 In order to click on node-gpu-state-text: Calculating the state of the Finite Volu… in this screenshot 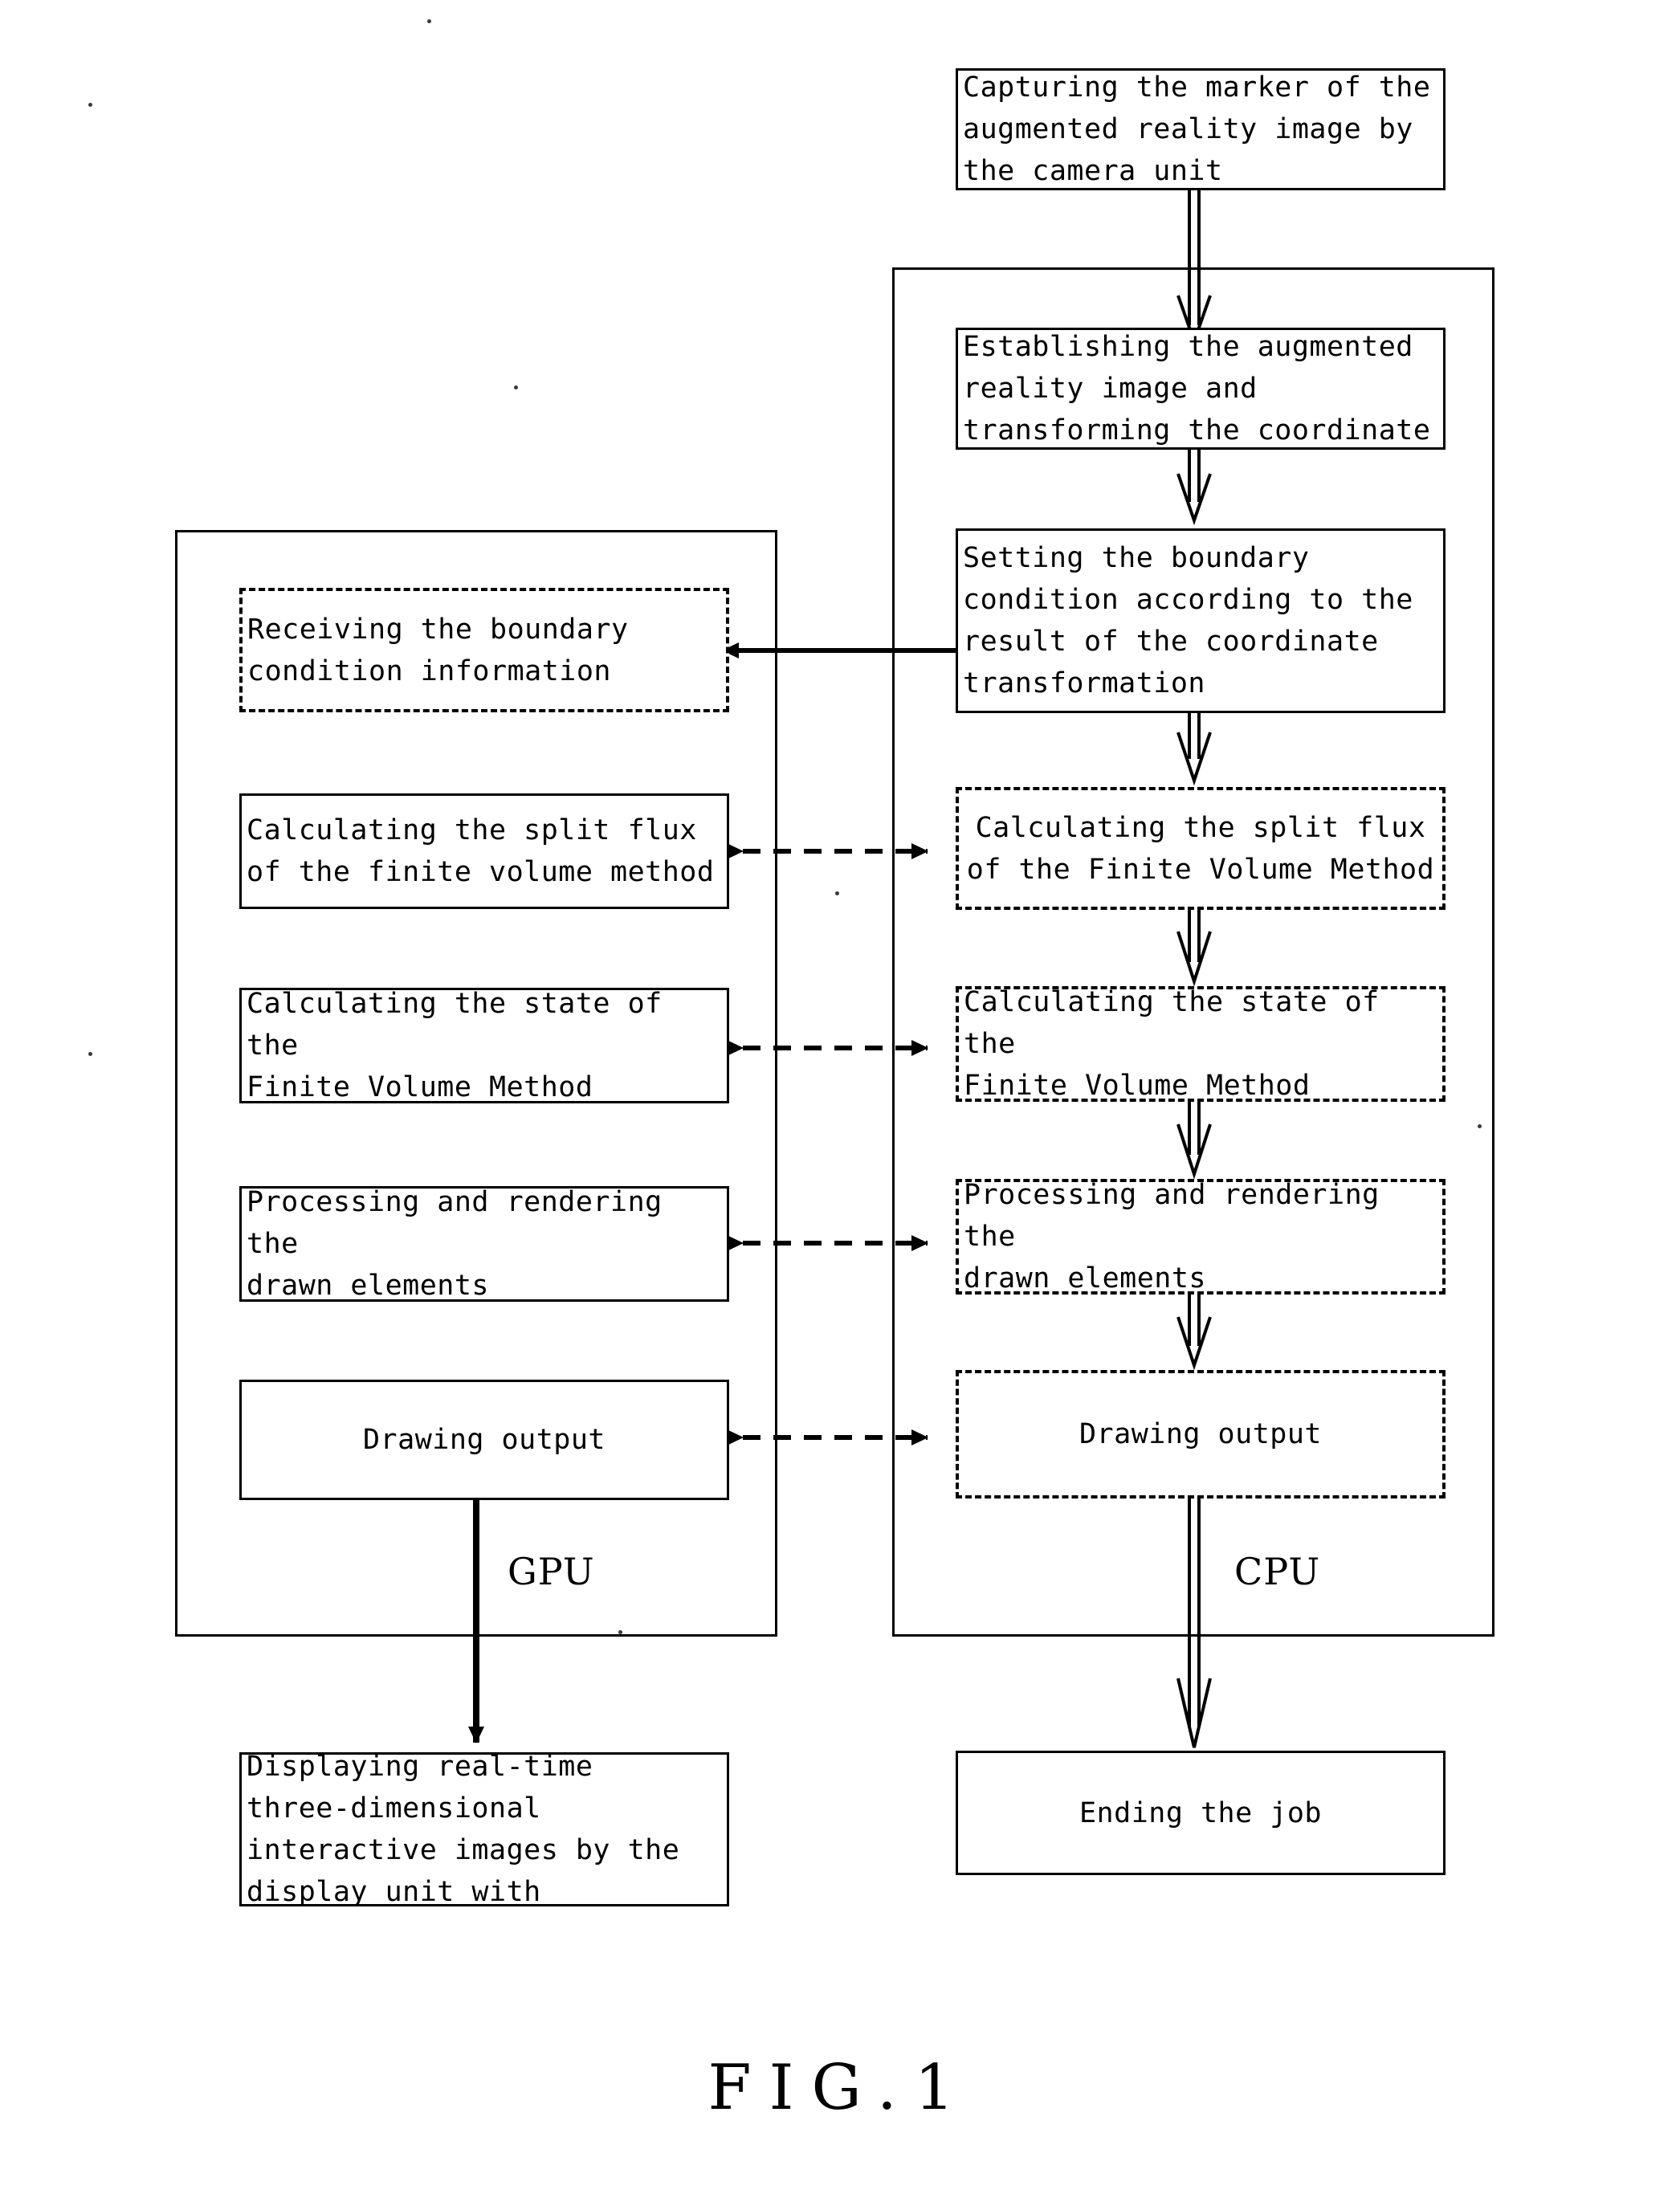, I will do `click(455, 1045)`.